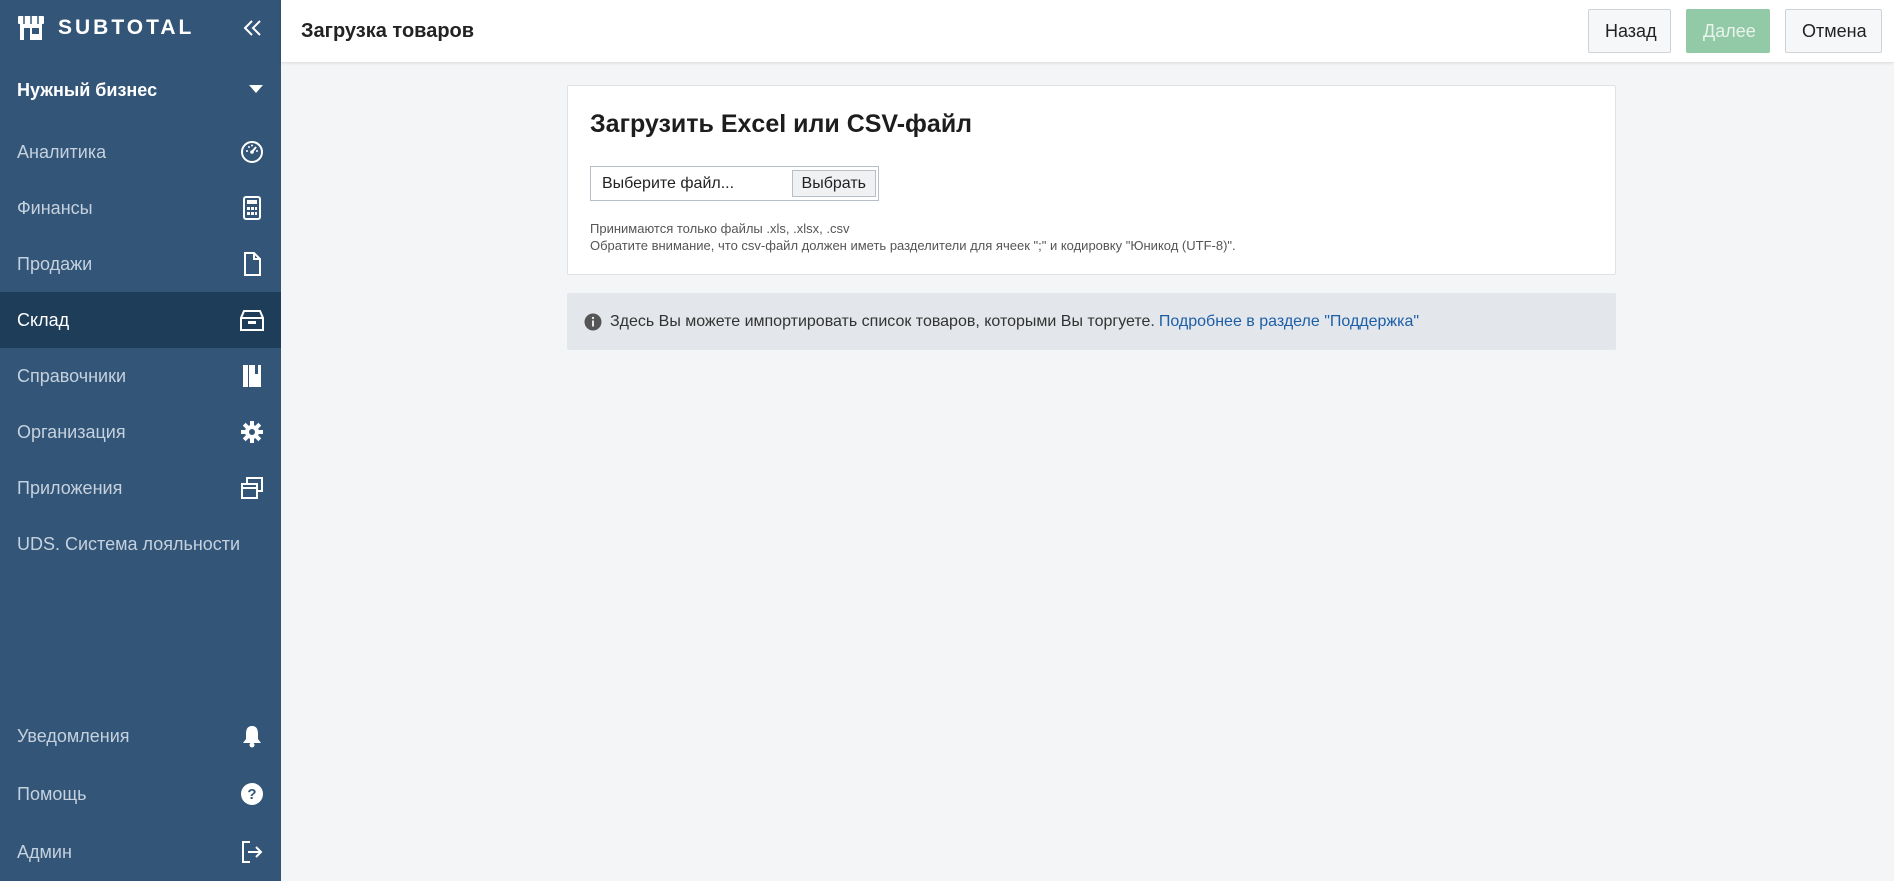 This screenshot has width=1894, height=881. What do you see at coordinates (44, 851) in the screenshot?
I see `sidebar-item-label: Админ` at bounding box center [44, 851].